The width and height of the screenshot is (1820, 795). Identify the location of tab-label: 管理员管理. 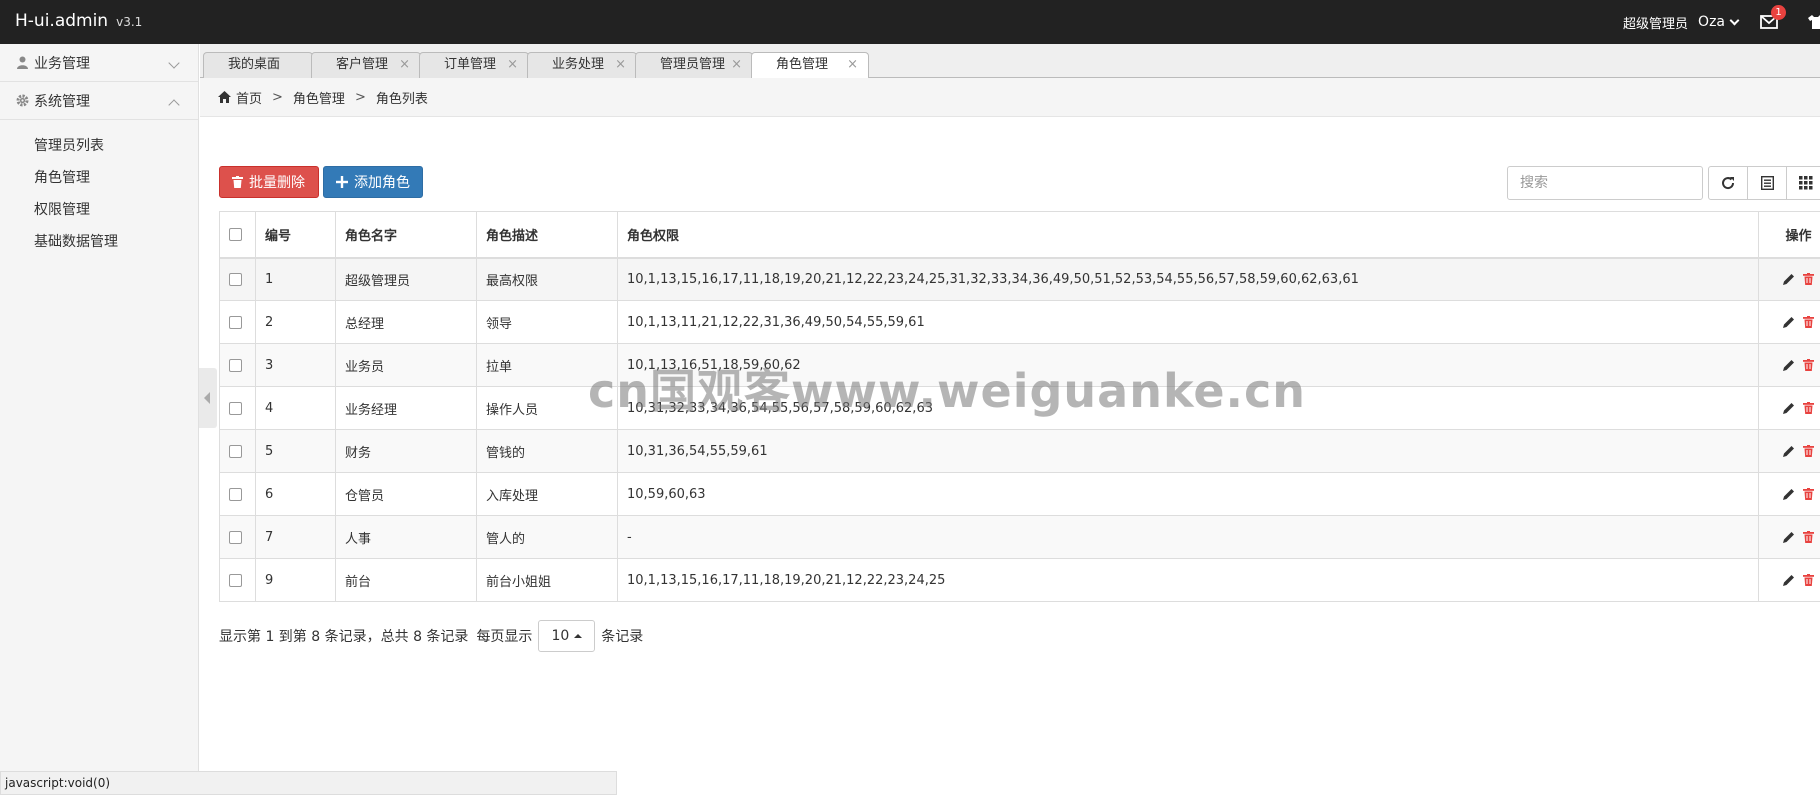
(693, 64).